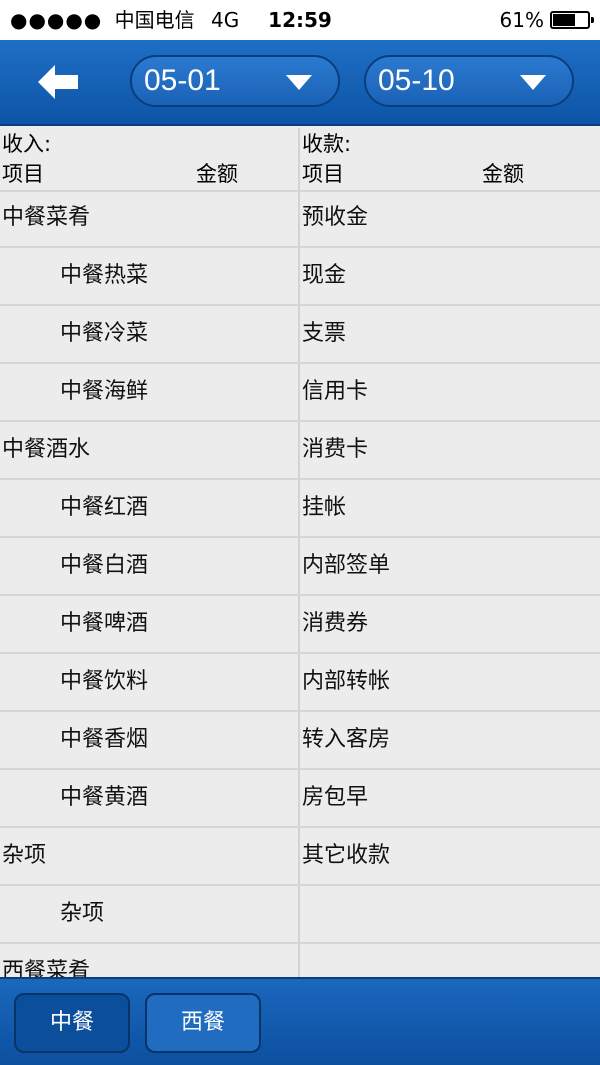  Describe the element at coordinates (300, 1021) in the screenshot. I see `bottom-tabbar: 中餐 西餐` at that location.